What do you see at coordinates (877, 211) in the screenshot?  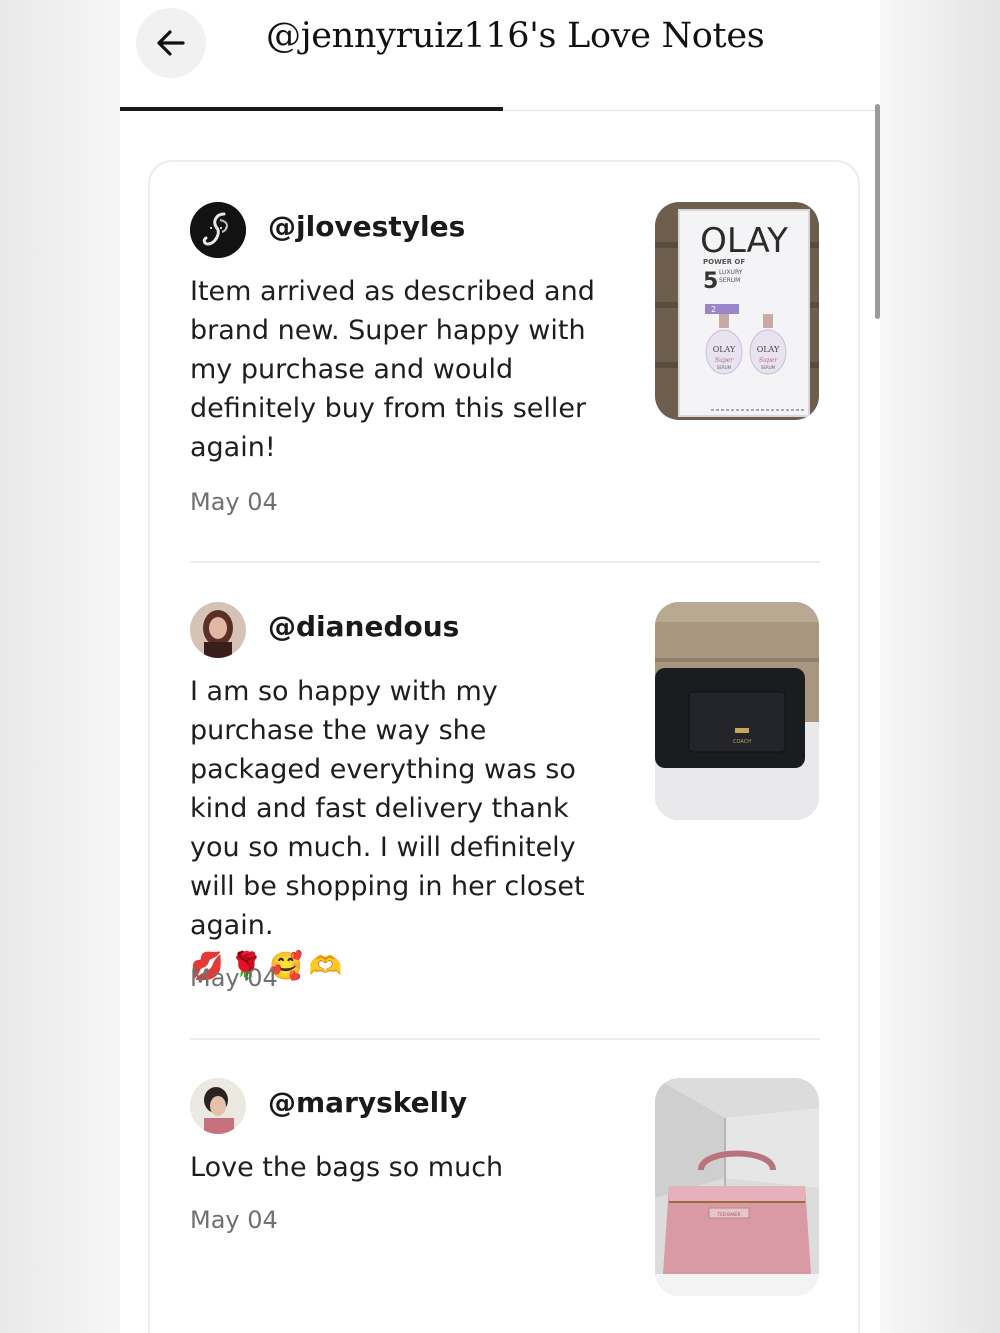 I see `scrollbar-thumb` at bounding box center [877, 211].